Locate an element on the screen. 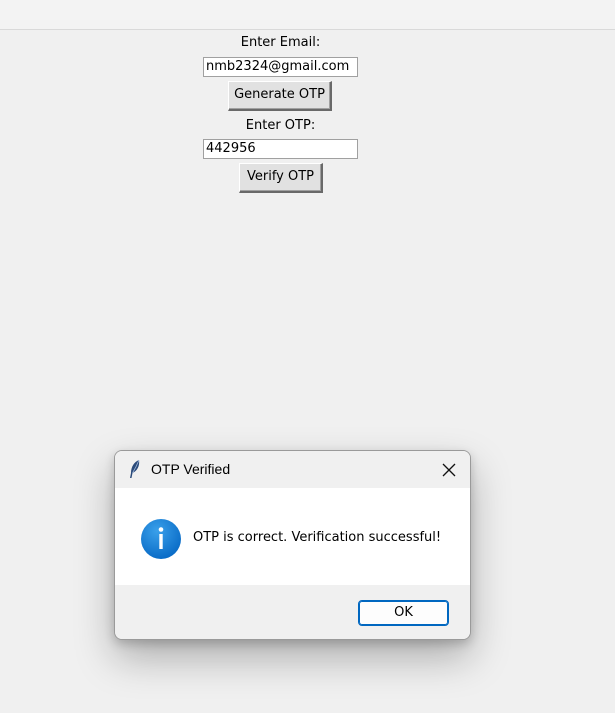  verify-otp-button: Verify OTP is located at coordinates (281, 178).